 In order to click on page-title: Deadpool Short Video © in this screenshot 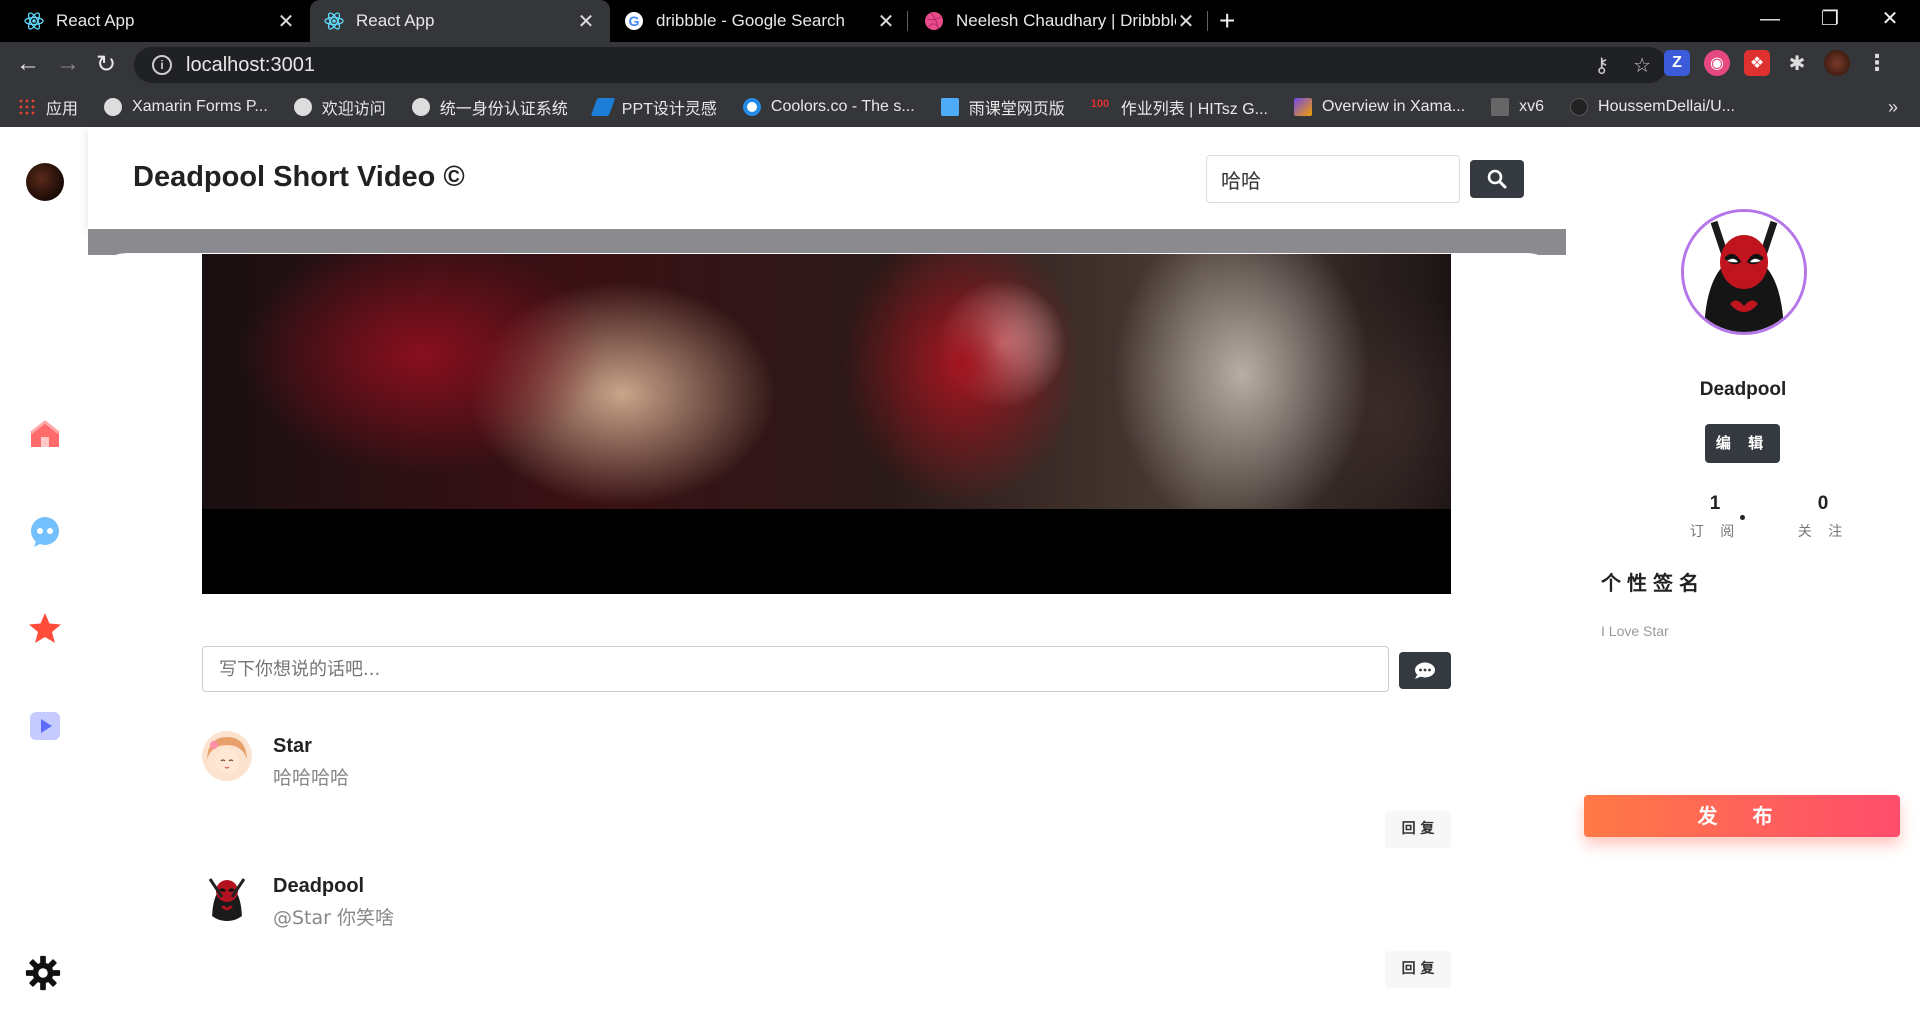, I will do `click(299, 177)`.